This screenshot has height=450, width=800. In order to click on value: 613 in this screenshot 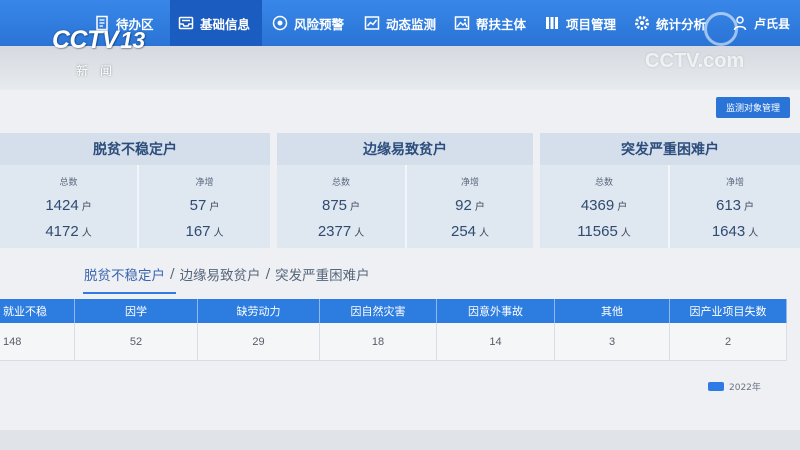, I will do `click(728, 205)`.